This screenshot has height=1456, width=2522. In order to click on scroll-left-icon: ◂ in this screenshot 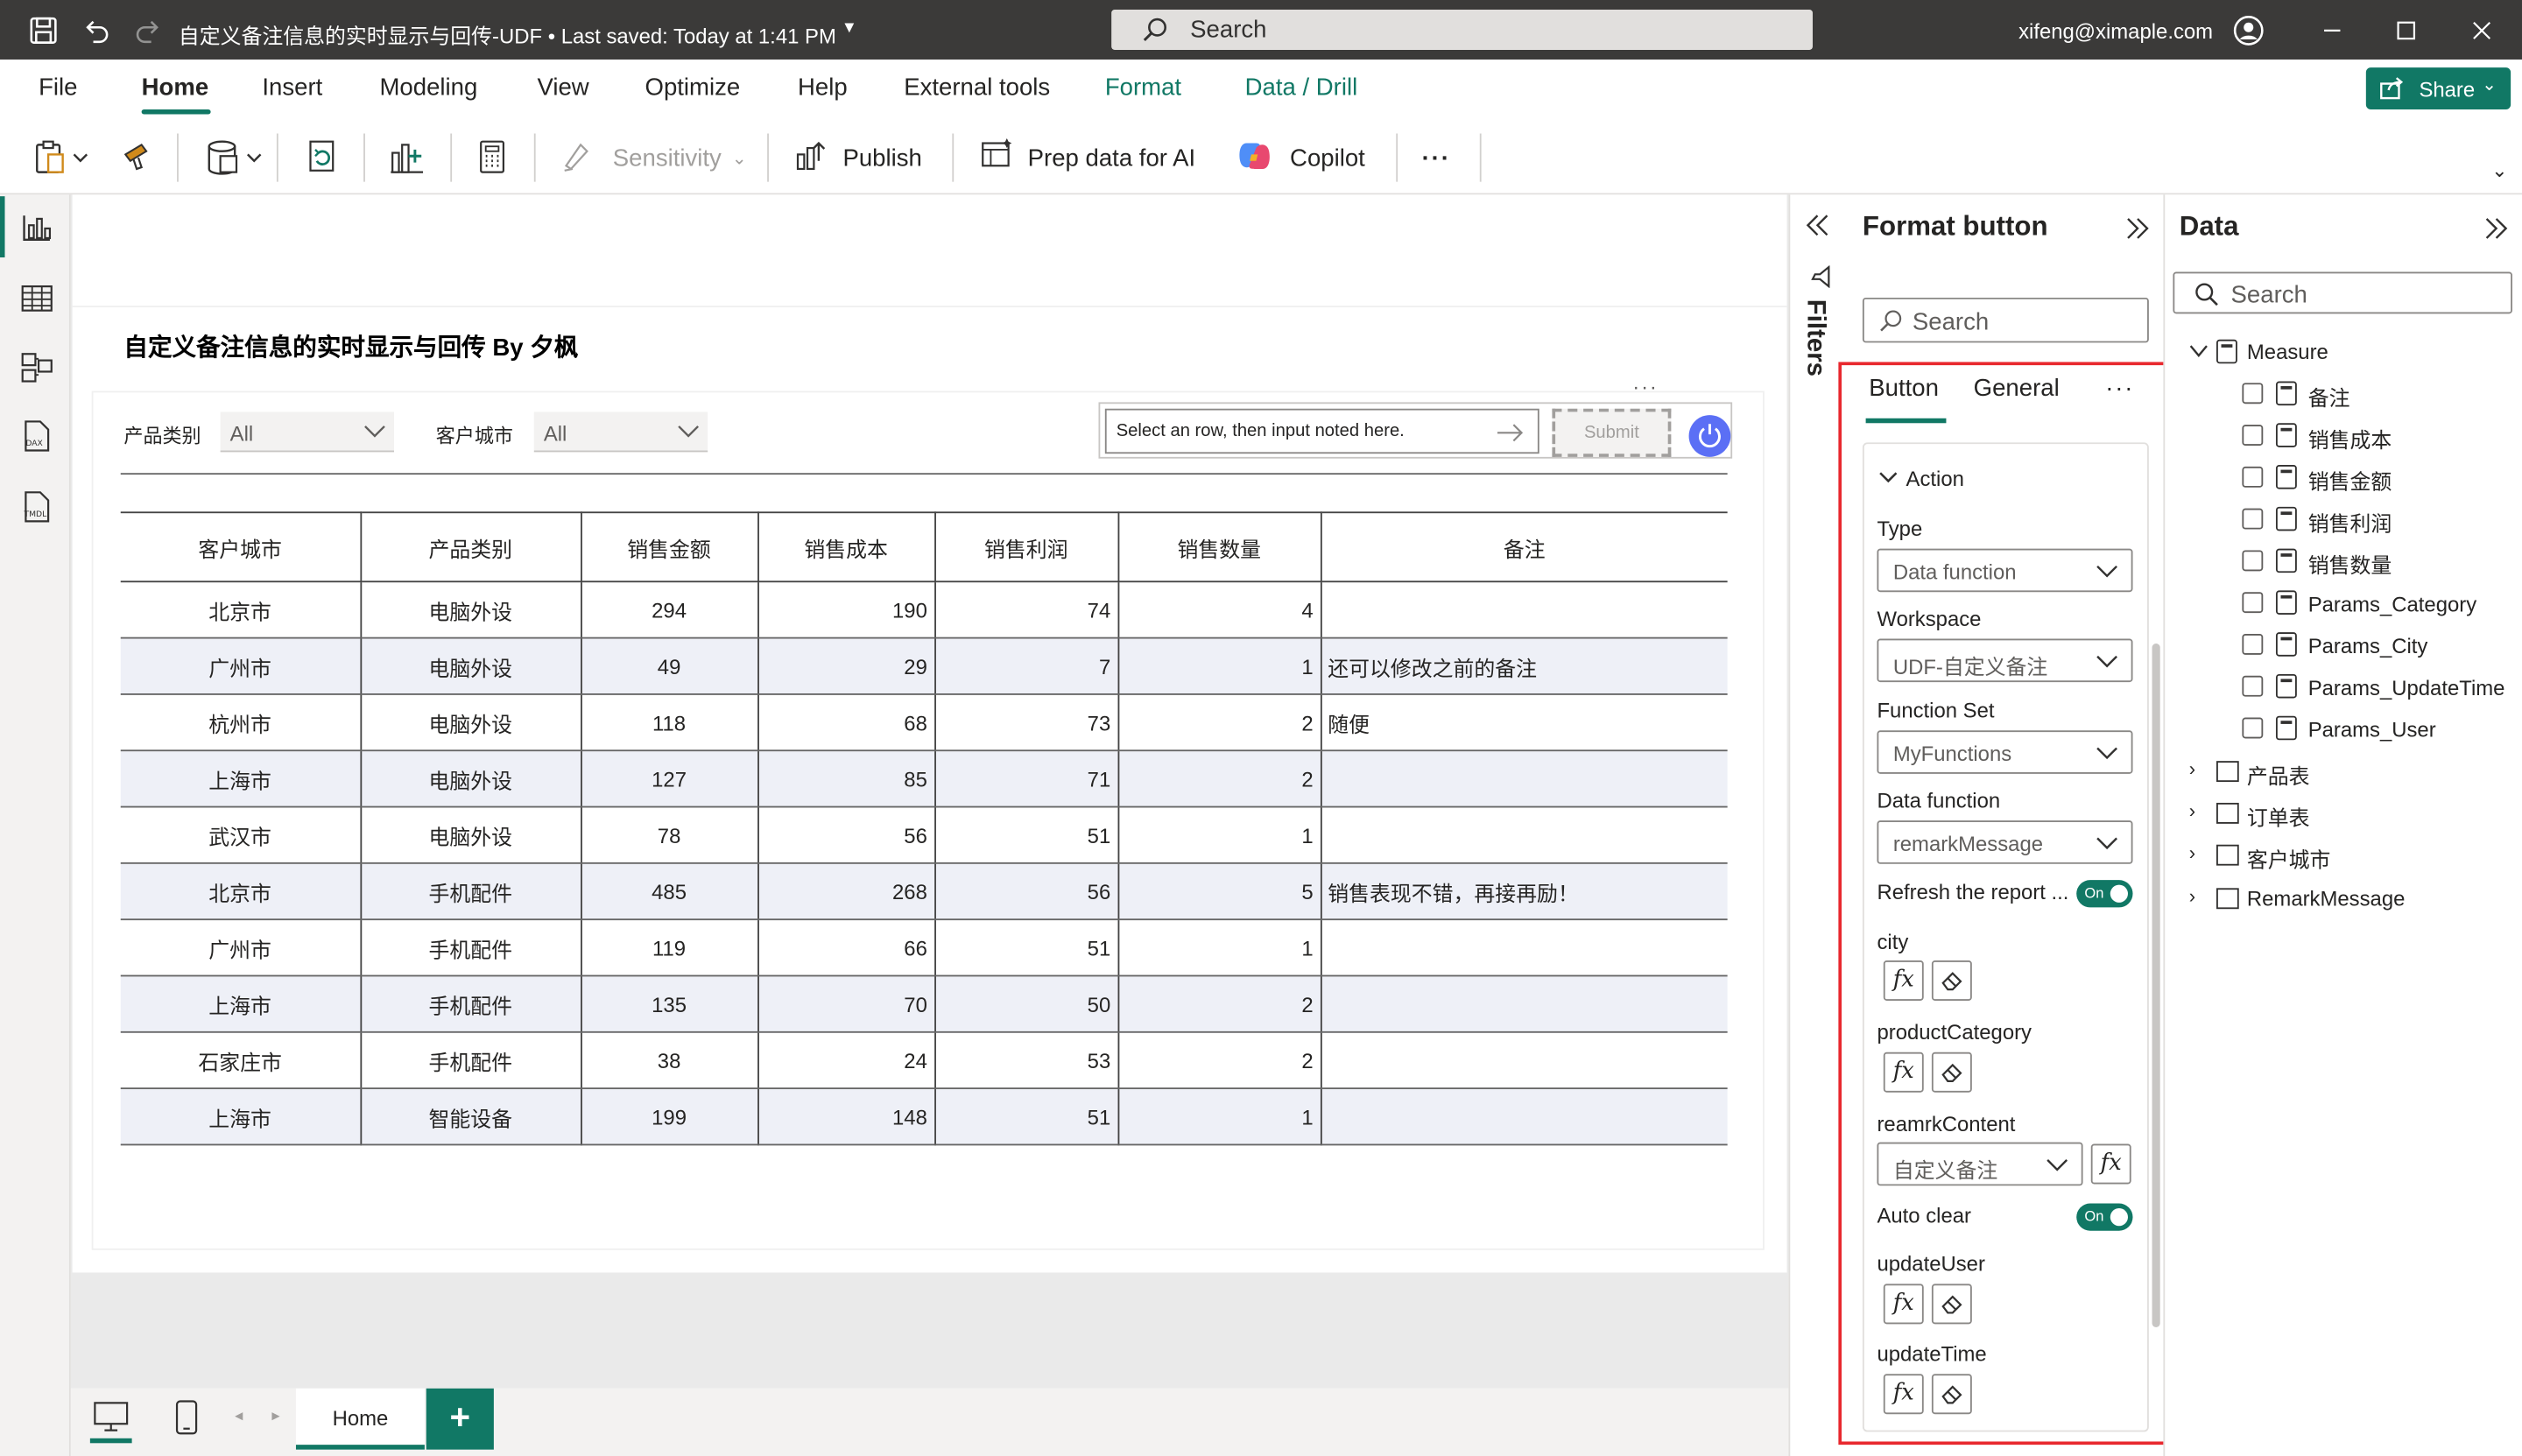, I will do `click(239, 1416)`.